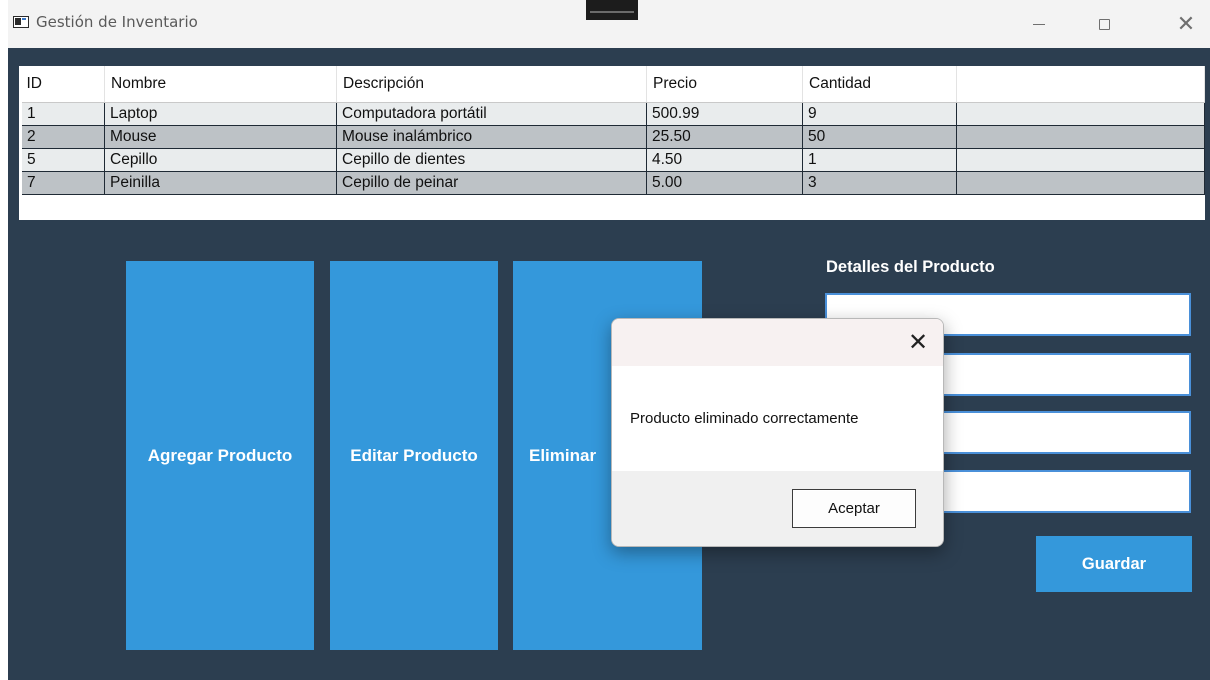 The height and width of the screenshot is (680, 1210). I want to click on cell-nombre: Peinilla, so click(220, 183).